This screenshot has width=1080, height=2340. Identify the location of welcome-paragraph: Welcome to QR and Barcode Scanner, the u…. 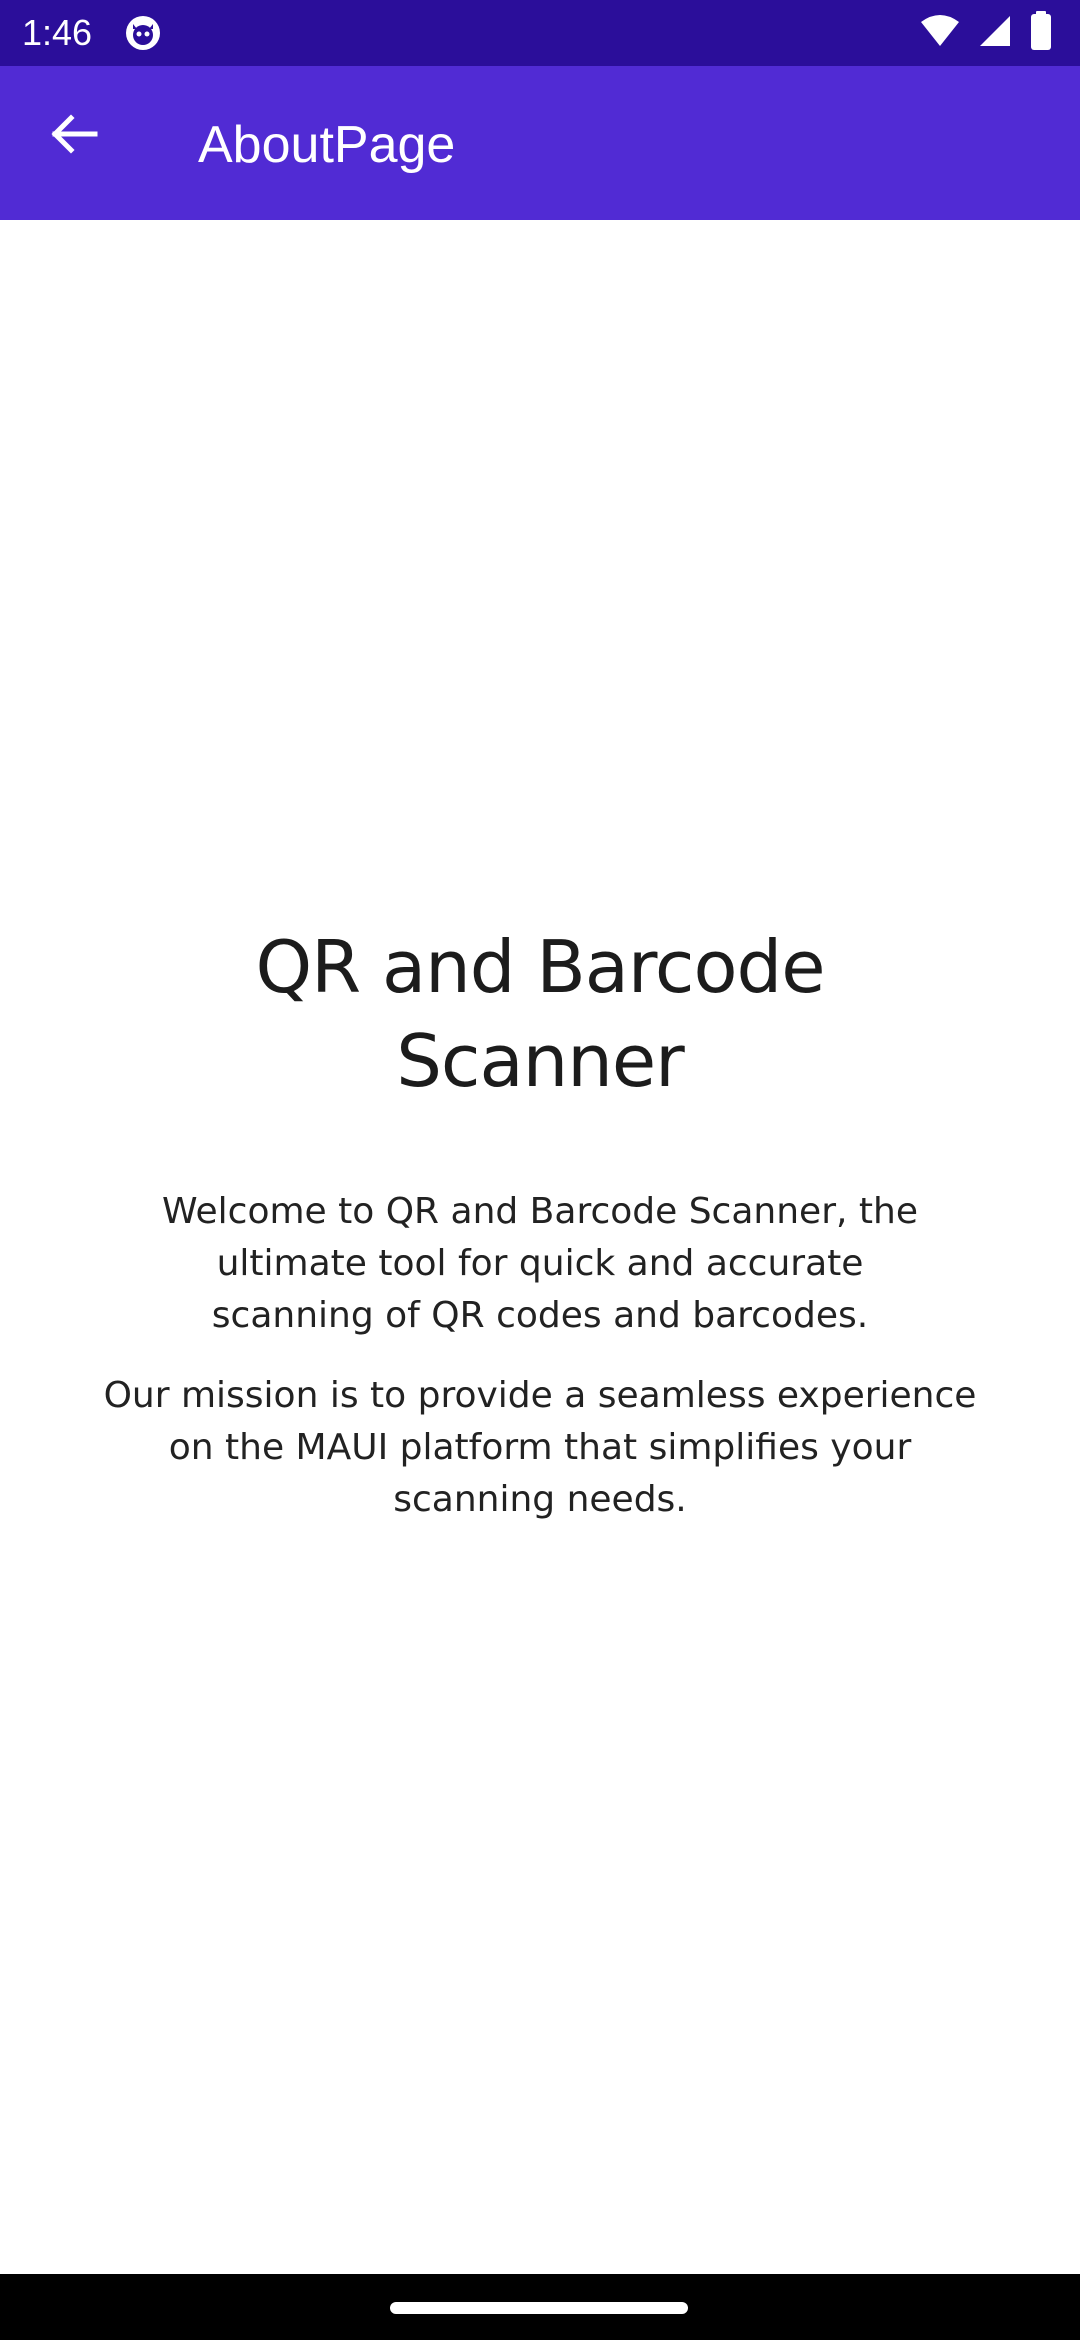
(540, 1263).